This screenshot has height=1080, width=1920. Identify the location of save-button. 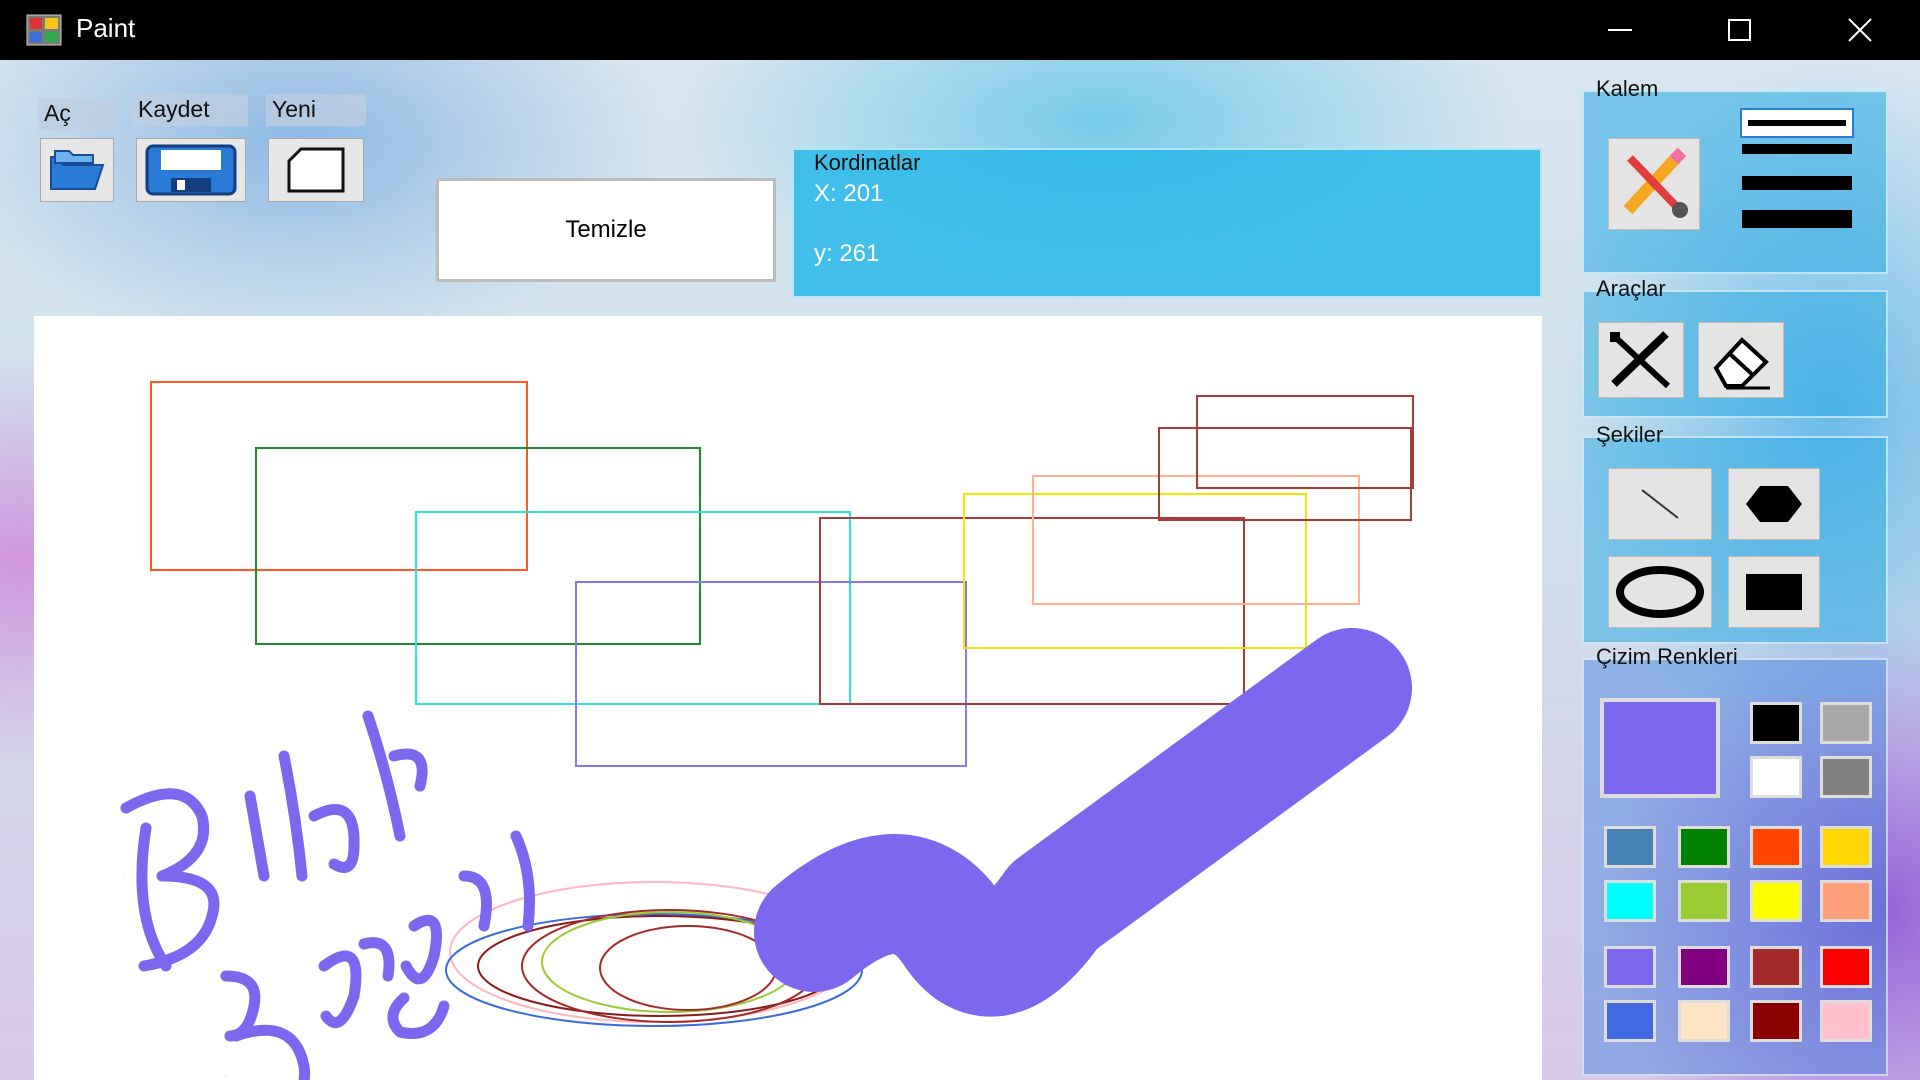
(191, 170).